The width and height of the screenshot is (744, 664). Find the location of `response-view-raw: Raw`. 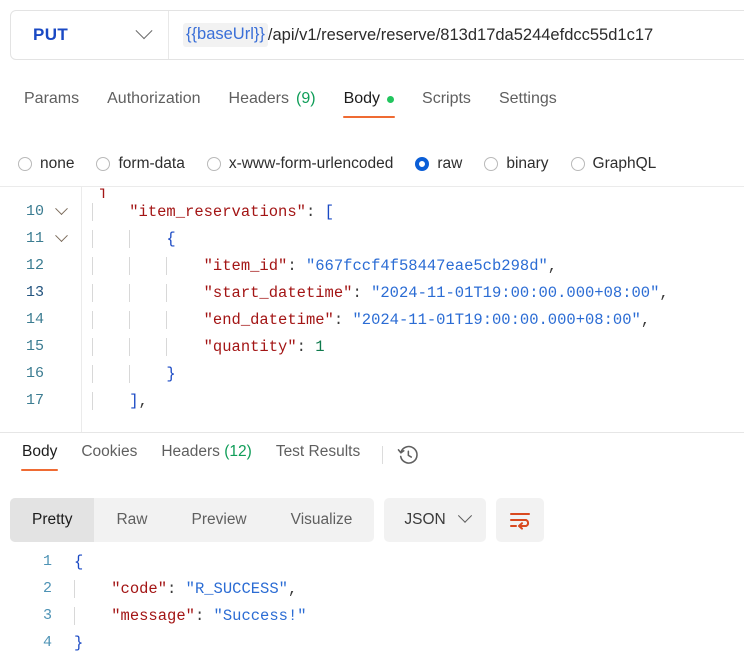

response-view-raw: Raw is located at coordinates (131, 520).